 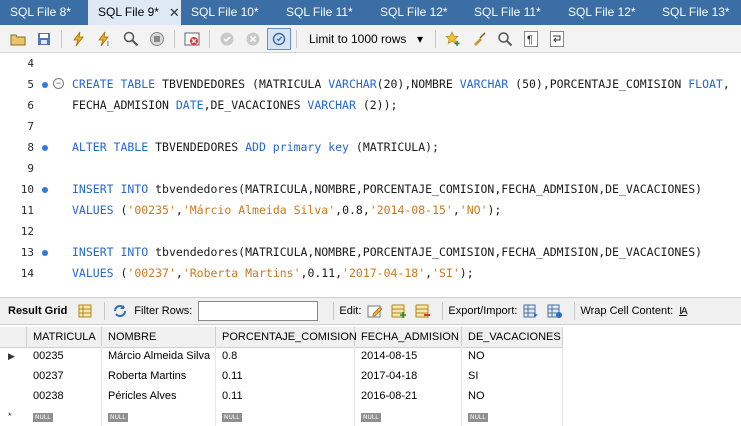 What do you see at coordinates (18, 39) in the screenshot?
I see `open-folder-icon` at bounding box center [18, 39].